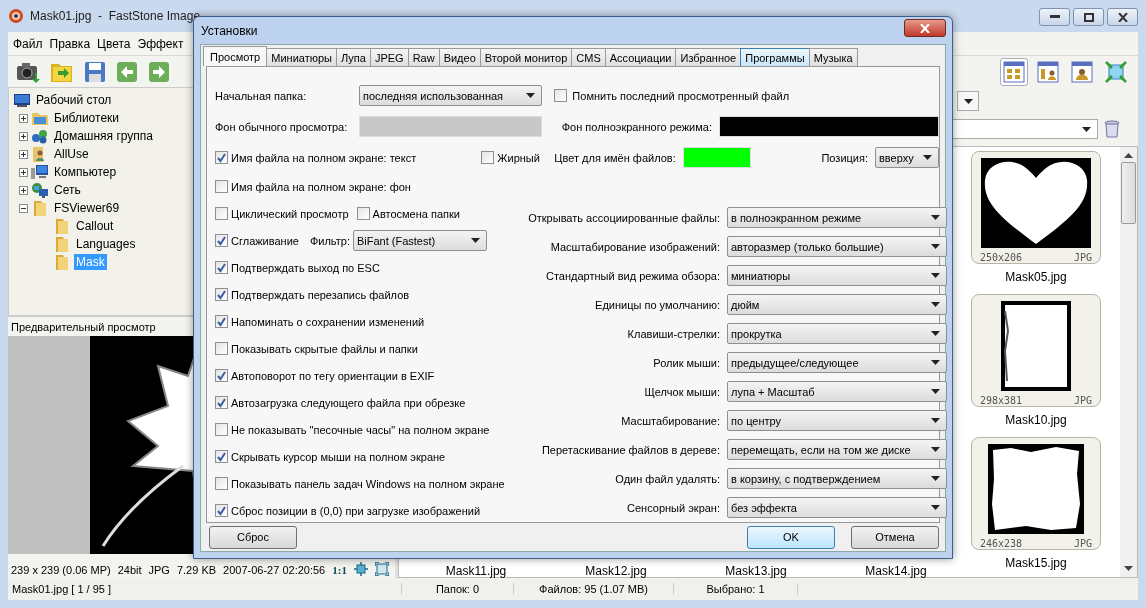 This screenshot has width=1146, height=608. Describe the element at coordinates (670, 420) in the screenshot. I see `field-label: Масштабирование:` at that location.